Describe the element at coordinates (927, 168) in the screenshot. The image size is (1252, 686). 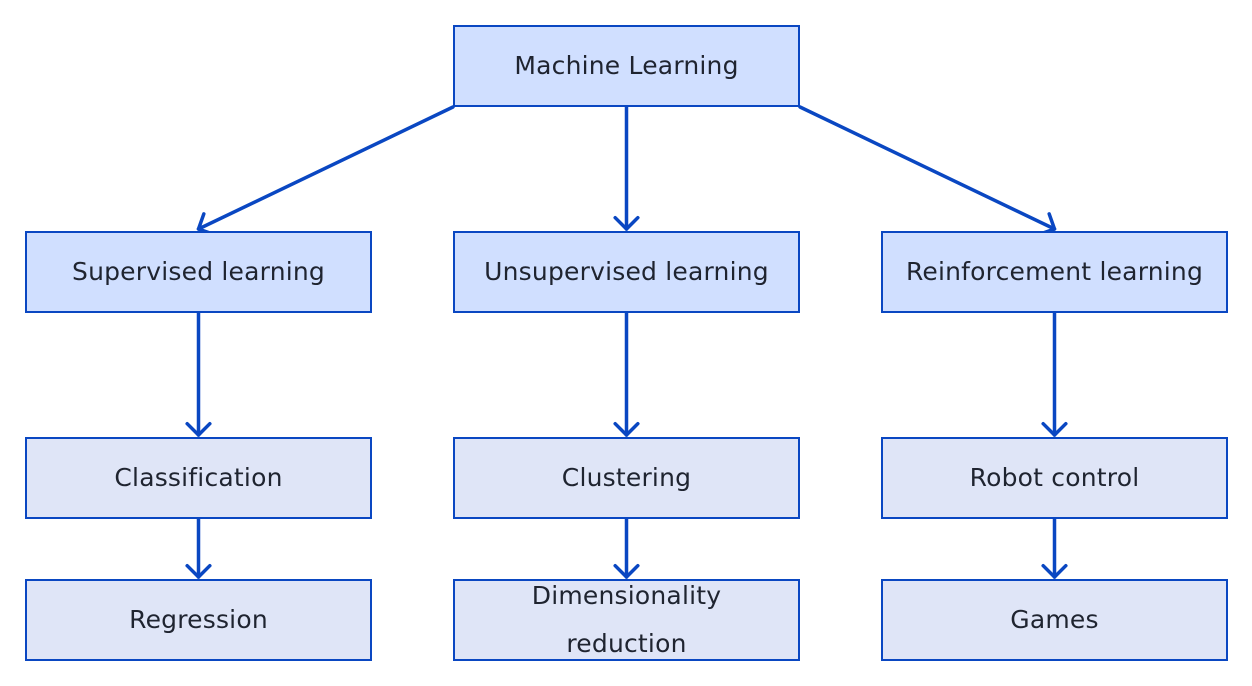
I see `edge-ml-to-reinforcement` at that location.